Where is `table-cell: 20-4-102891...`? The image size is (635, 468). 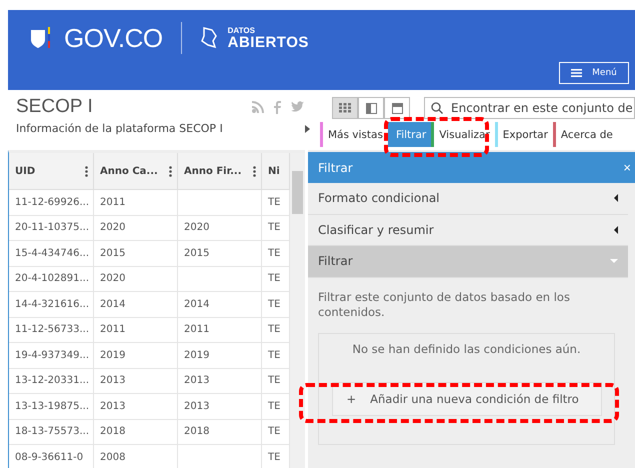
table-cell: 20-4-102891... is located at coordinates (51, 279).